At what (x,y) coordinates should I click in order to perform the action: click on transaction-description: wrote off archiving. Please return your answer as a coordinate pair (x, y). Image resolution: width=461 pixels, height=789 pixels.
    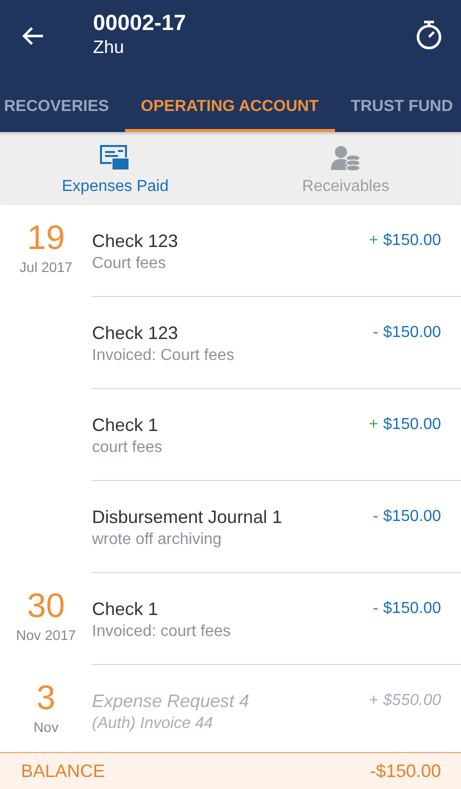
    Looking at the image, I should click on (157, 540).